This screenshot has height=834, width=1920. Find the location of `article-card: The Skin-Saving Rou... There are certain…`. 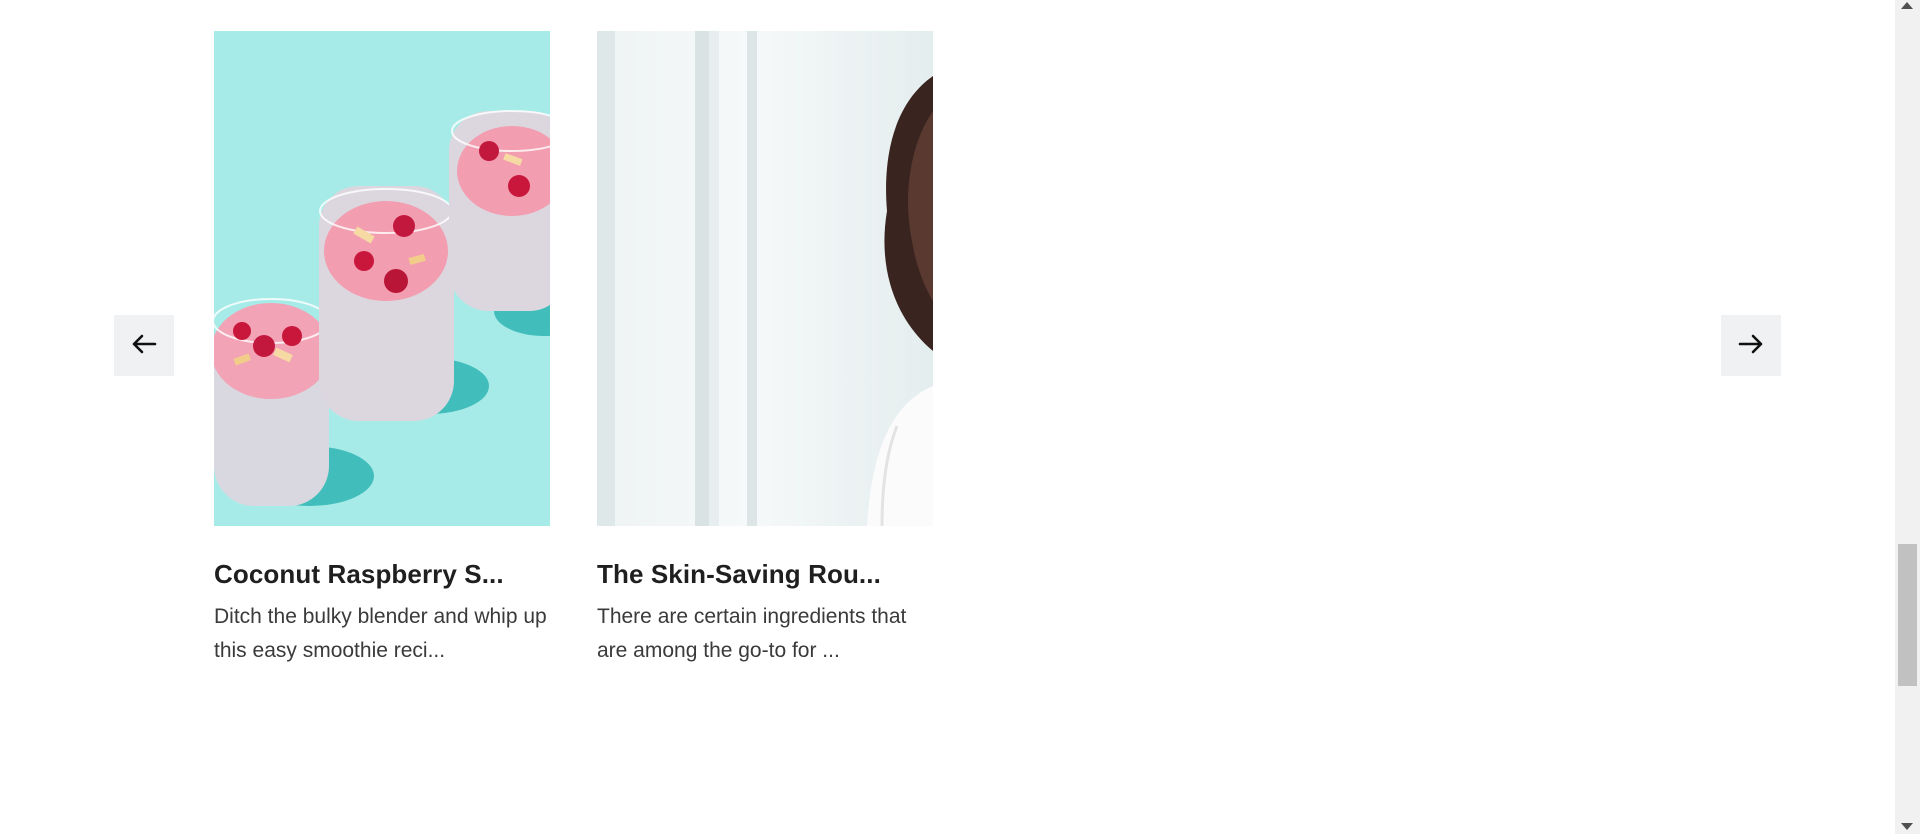

article-card: The Skin-Saving Rou... There are certain… is located at coordinates (765, 349).